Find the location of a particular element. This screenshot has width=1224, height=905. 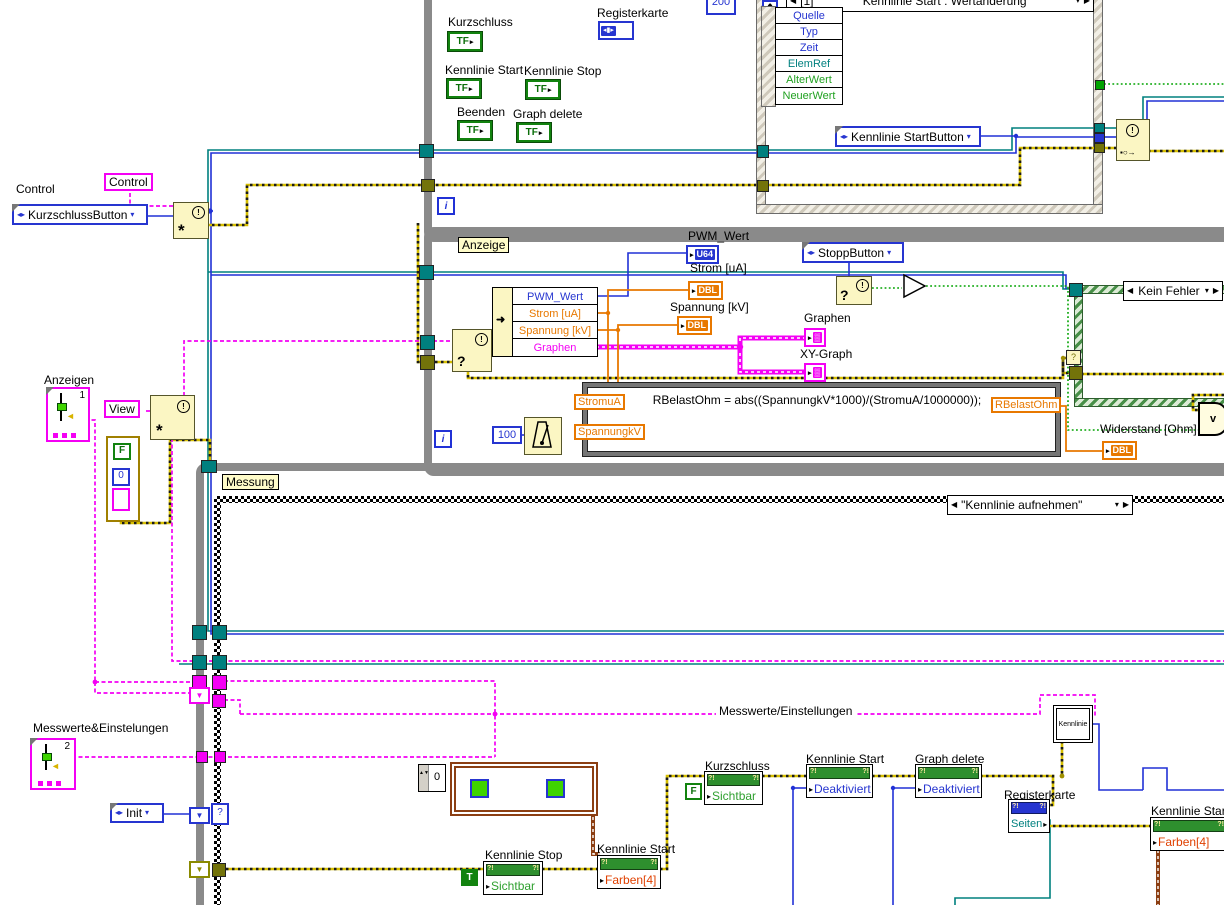

kennlinie-start-deaktiviert-property-node: ?!?! ▸ Deaktiviert is located at coordinates (839, 781).